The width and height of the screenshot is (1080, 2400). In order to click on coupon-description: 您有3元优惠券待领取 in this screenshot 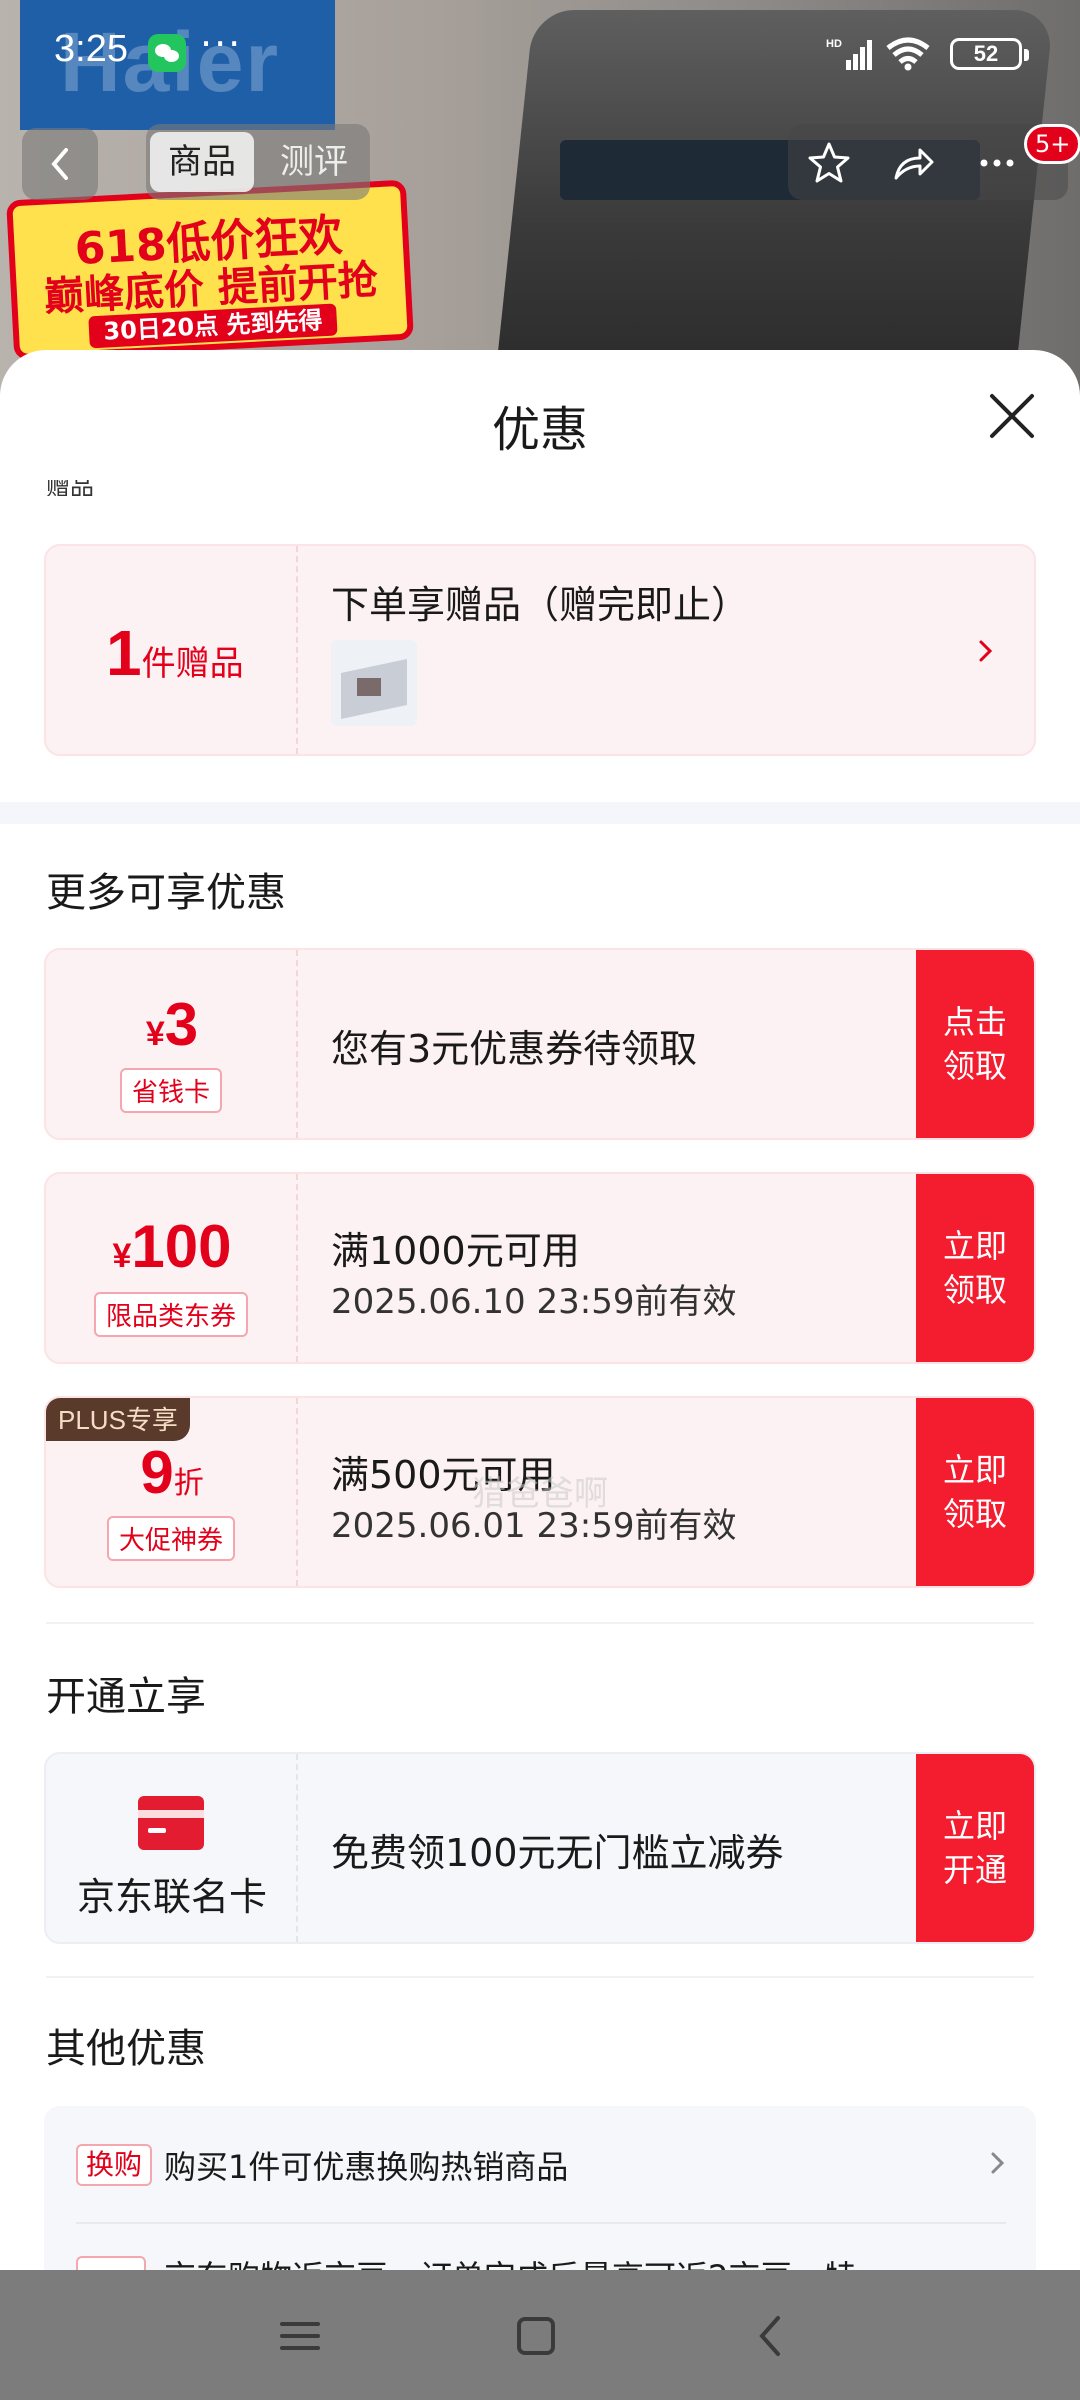, I will do `click(514, 1049)`.